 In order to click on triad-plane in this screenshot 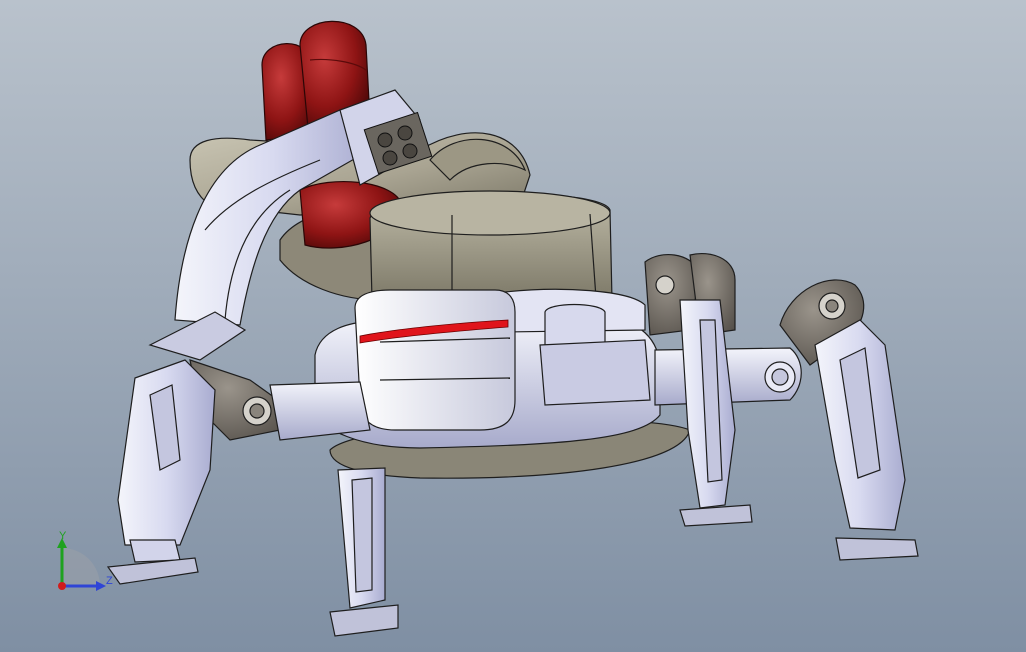, I will do `click(81, 567)`.